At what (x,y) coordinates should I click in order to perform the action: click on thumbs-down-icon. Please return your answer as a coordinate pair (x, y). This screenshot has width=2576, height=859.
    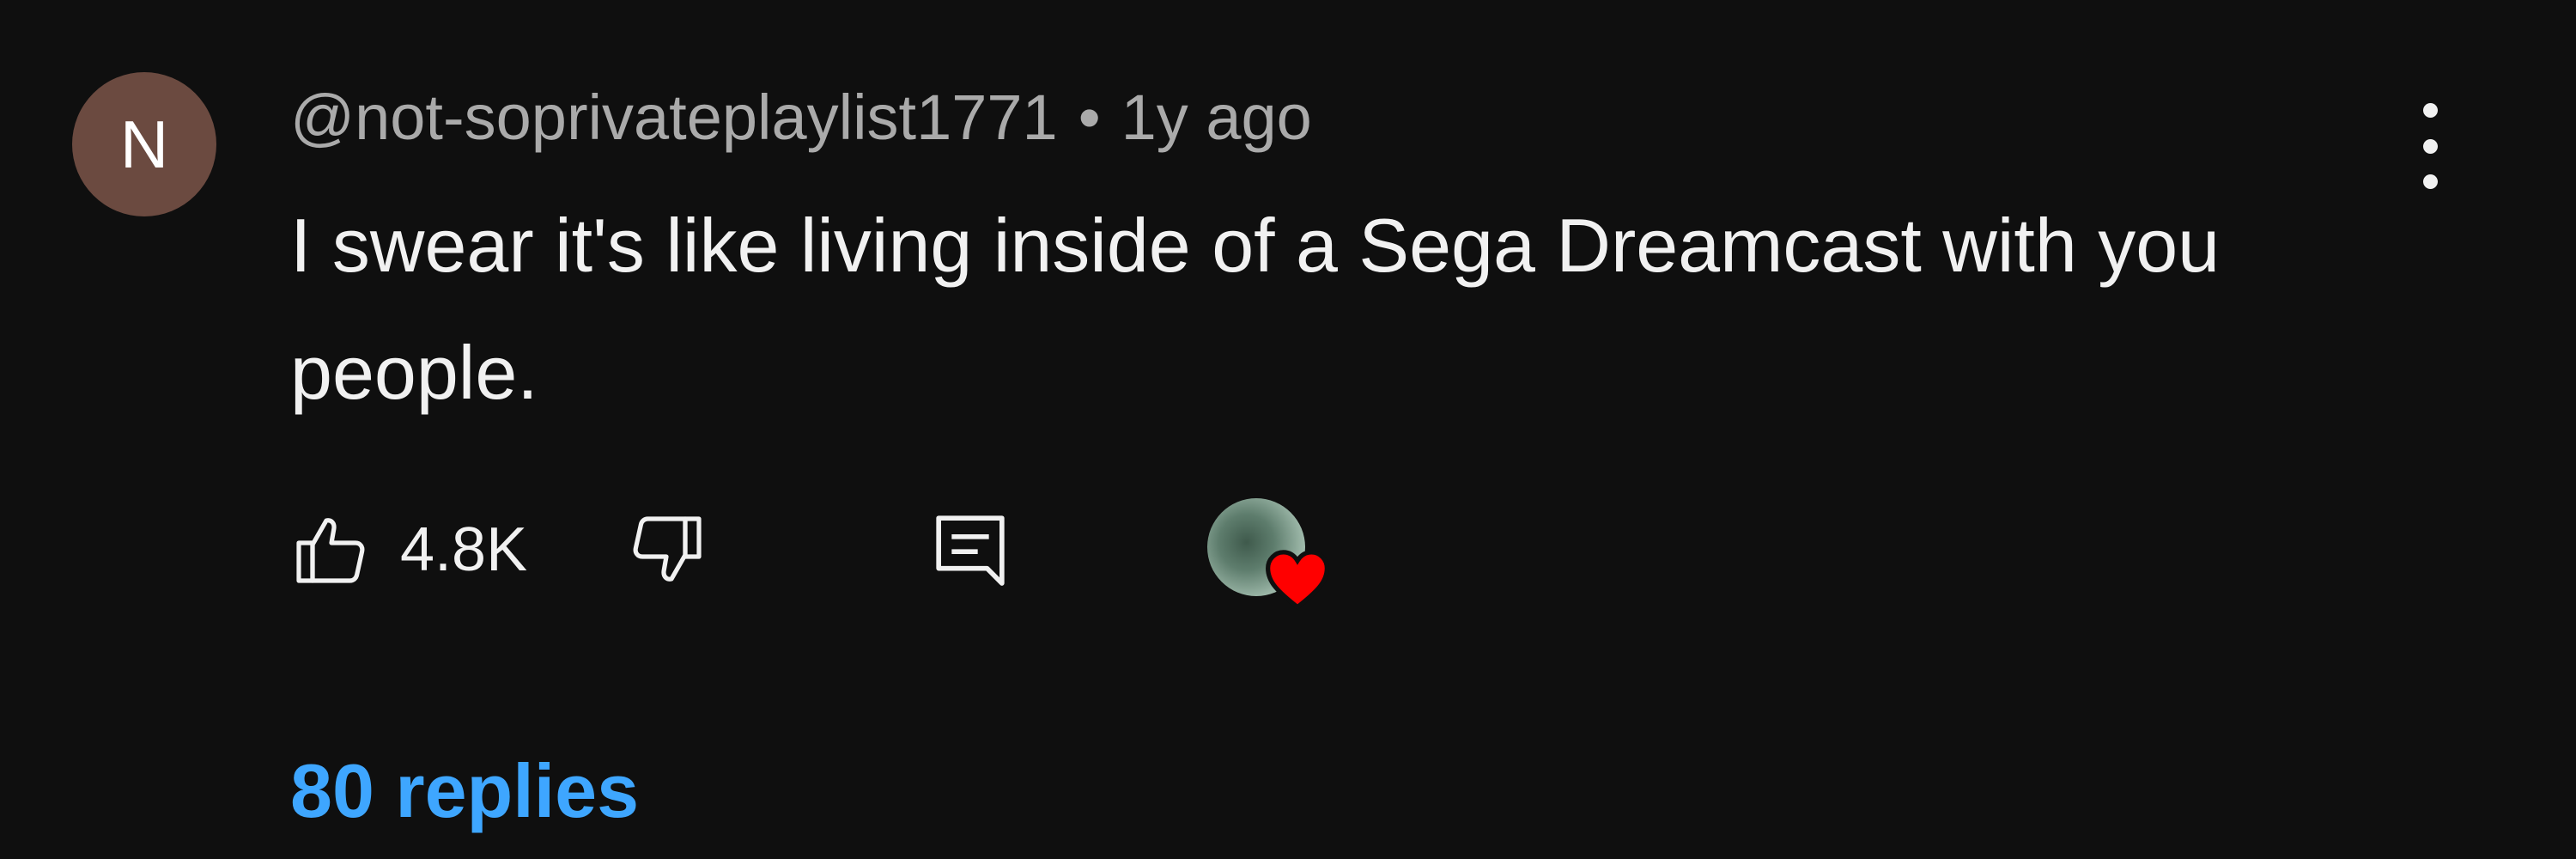
    Looking at the image, I should click on (667, 549).